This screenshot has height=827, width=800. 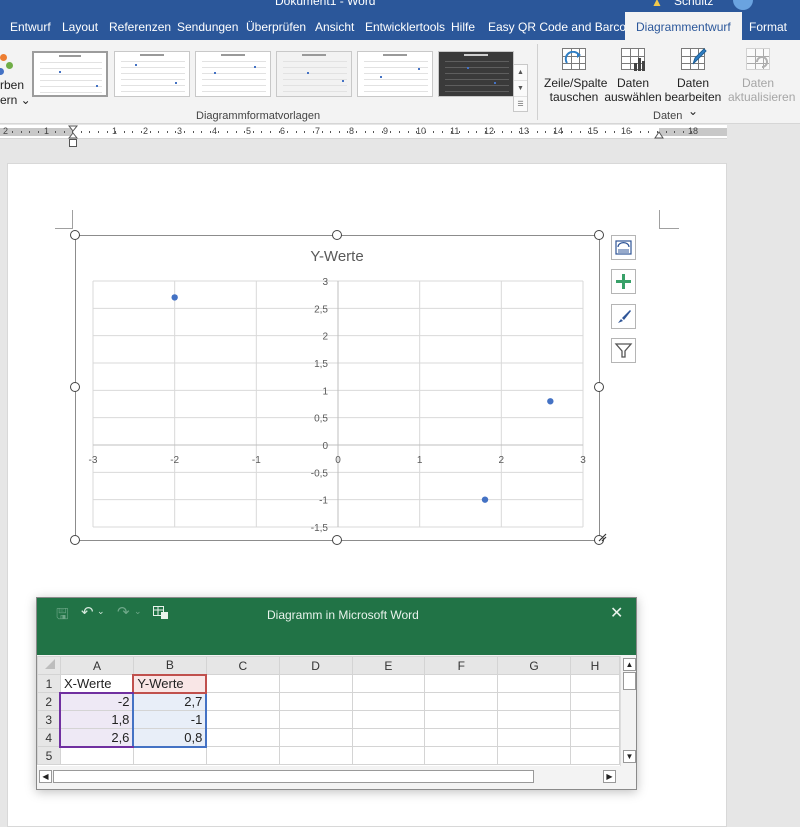 I want to click on row-header: 1, so click(x=49, y=683).